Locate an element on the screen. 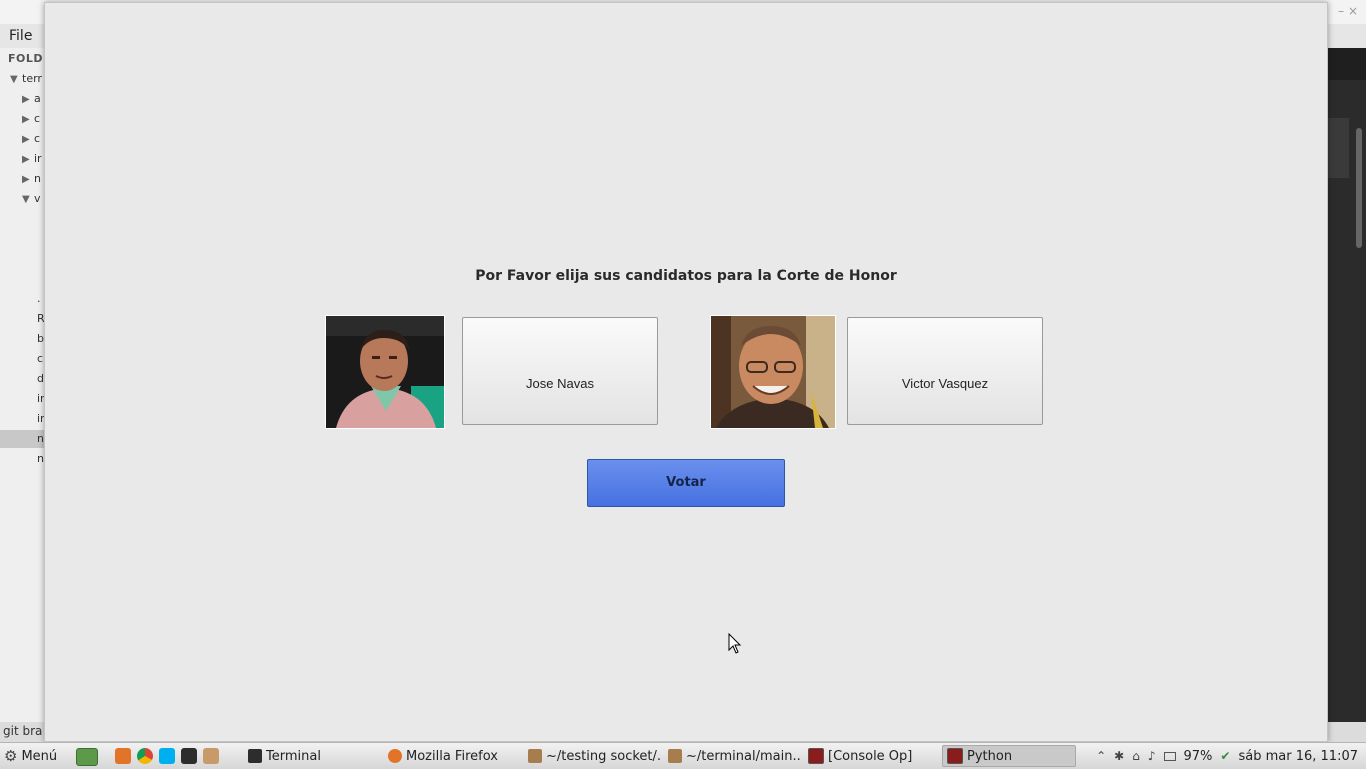 The width and height of the screenshot is (1366, 769). minimap is located at coordinates (1338, 148).